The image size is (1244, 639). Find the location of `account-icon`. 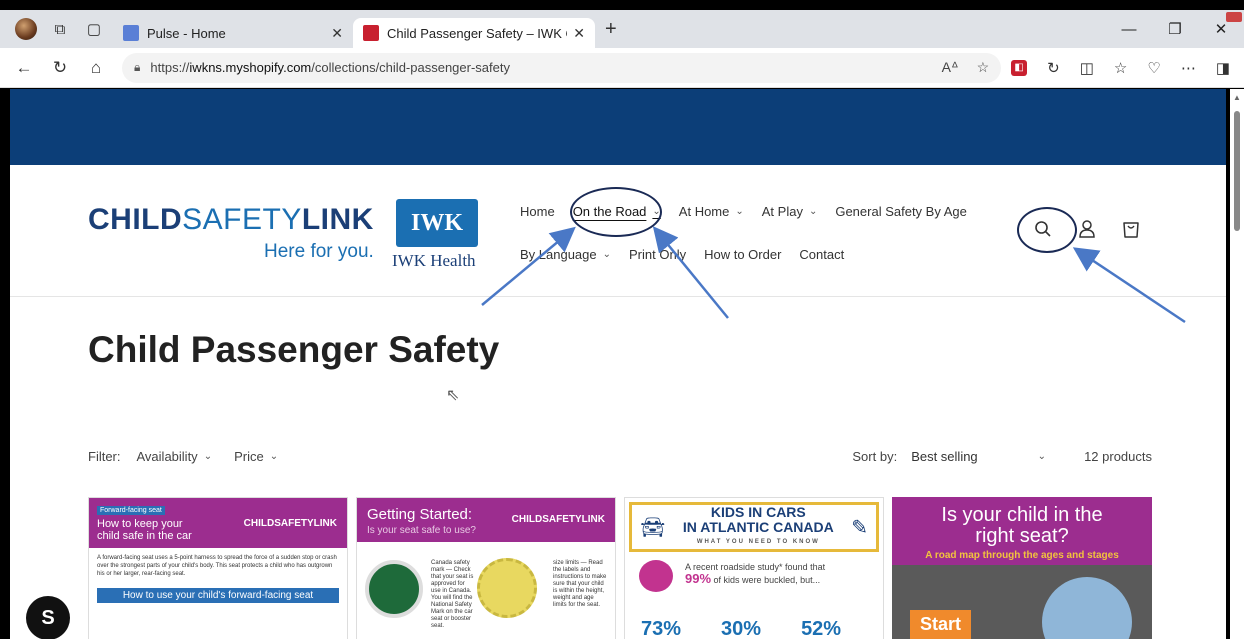

account-icon is located at coordinates (1087, 231).